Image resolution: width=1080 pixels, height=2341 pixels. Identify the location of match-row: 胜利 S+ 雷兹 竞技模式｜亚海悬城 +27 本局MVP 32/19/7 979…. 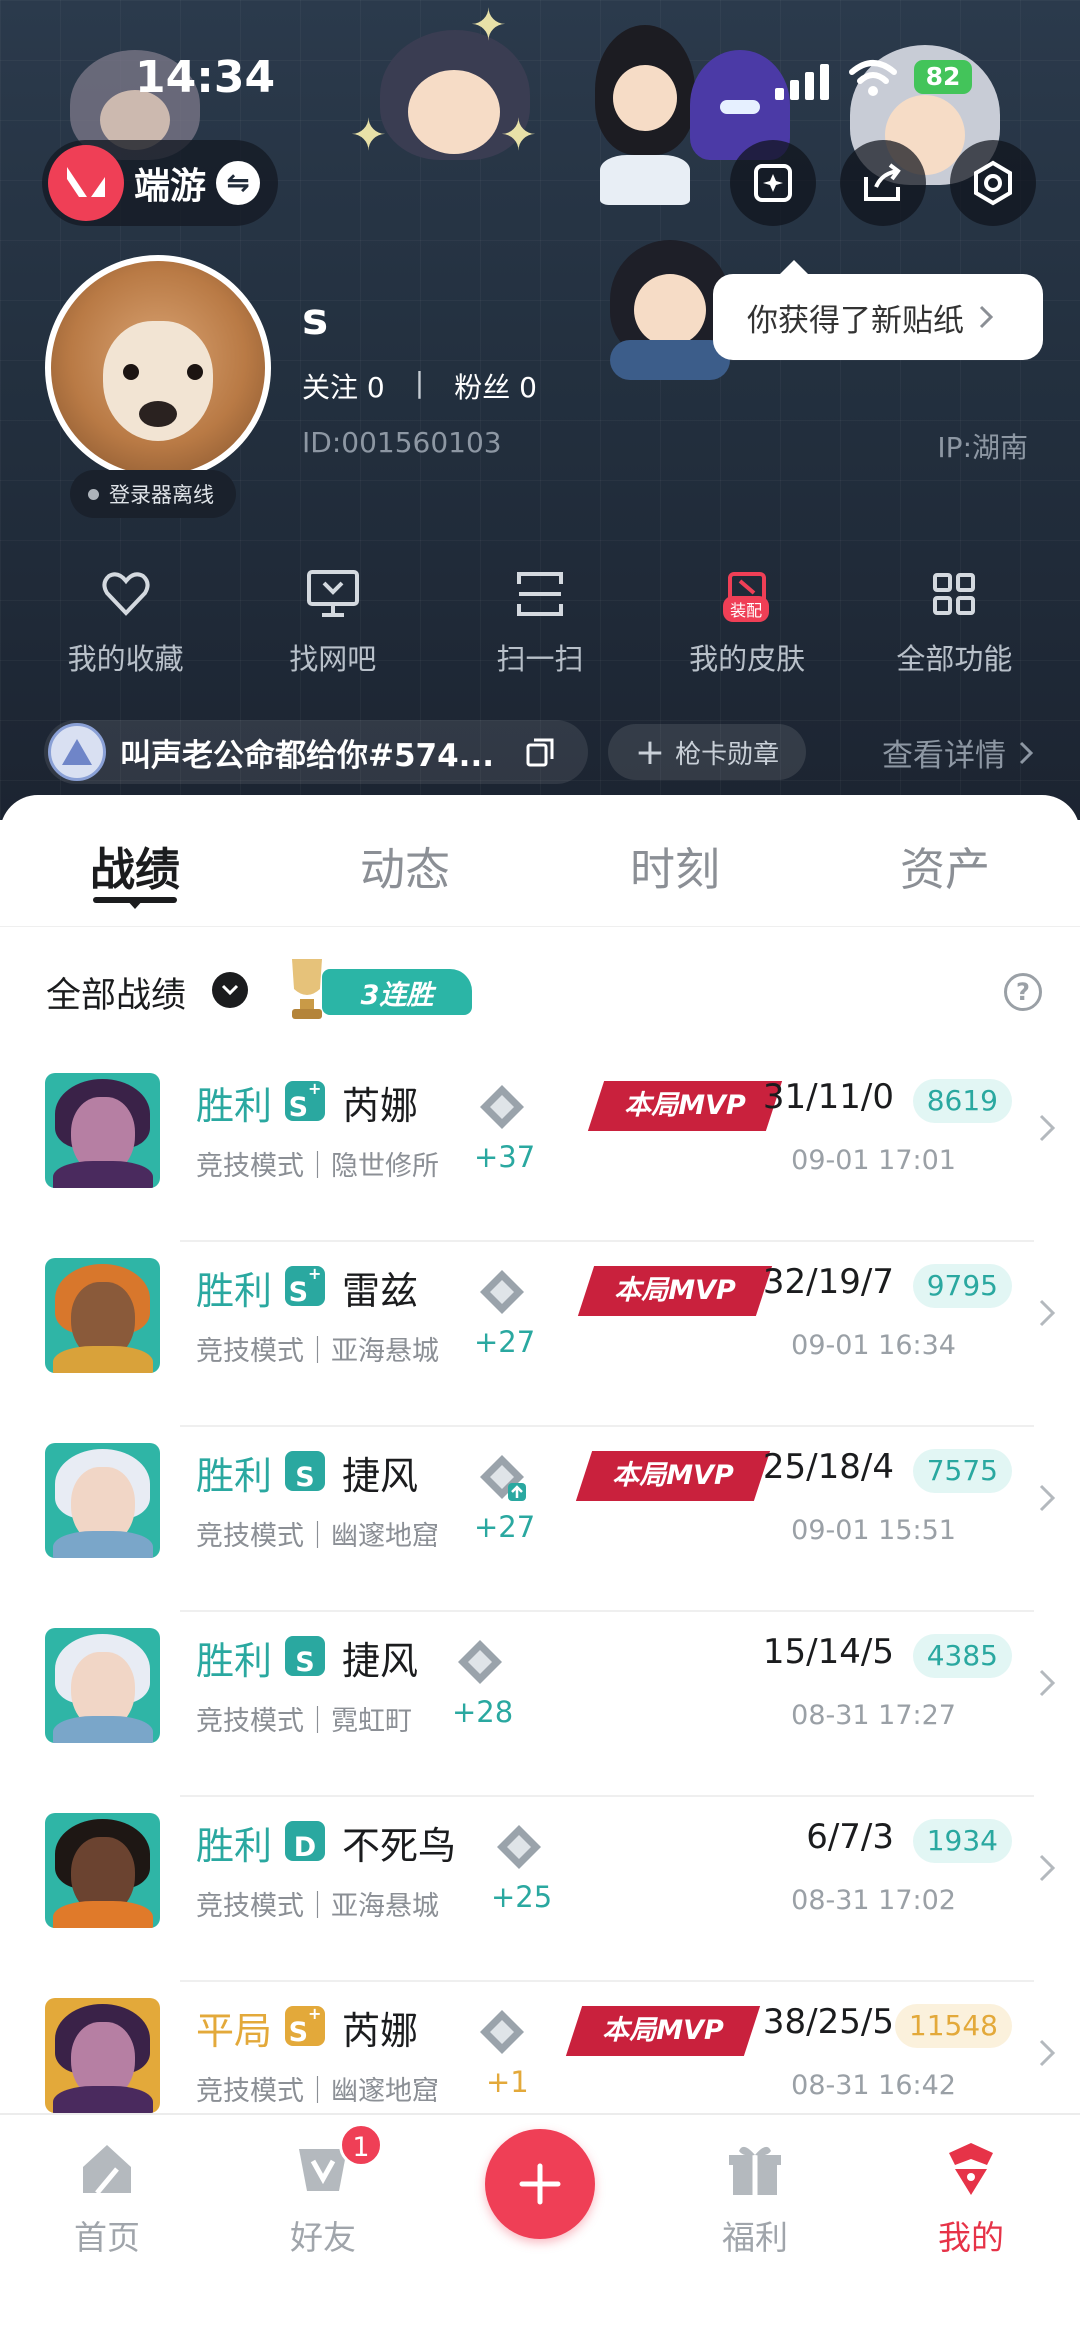
(540, 1334).